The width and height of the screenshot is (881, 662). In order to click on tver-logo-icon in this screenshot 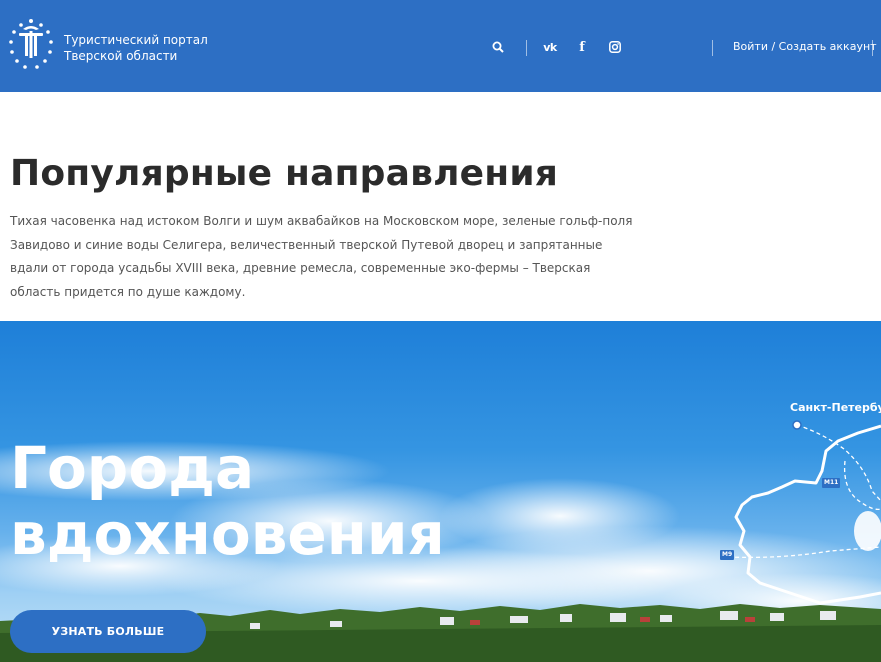, I will do `click(31, 44)`.